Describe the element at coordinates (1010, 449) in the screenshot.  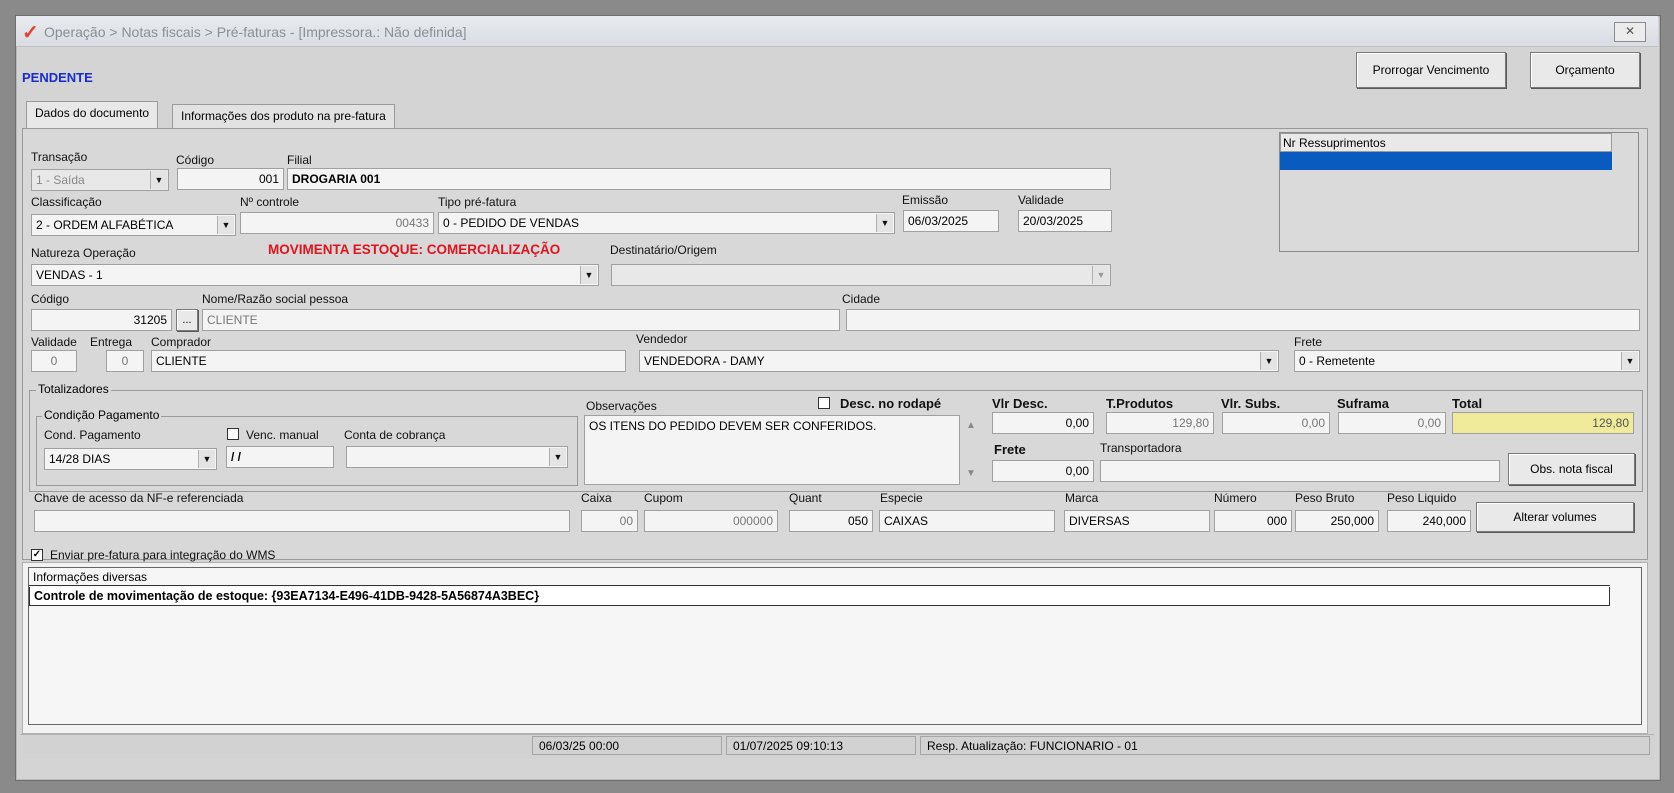
I see `frete-label: Frete` at that location.